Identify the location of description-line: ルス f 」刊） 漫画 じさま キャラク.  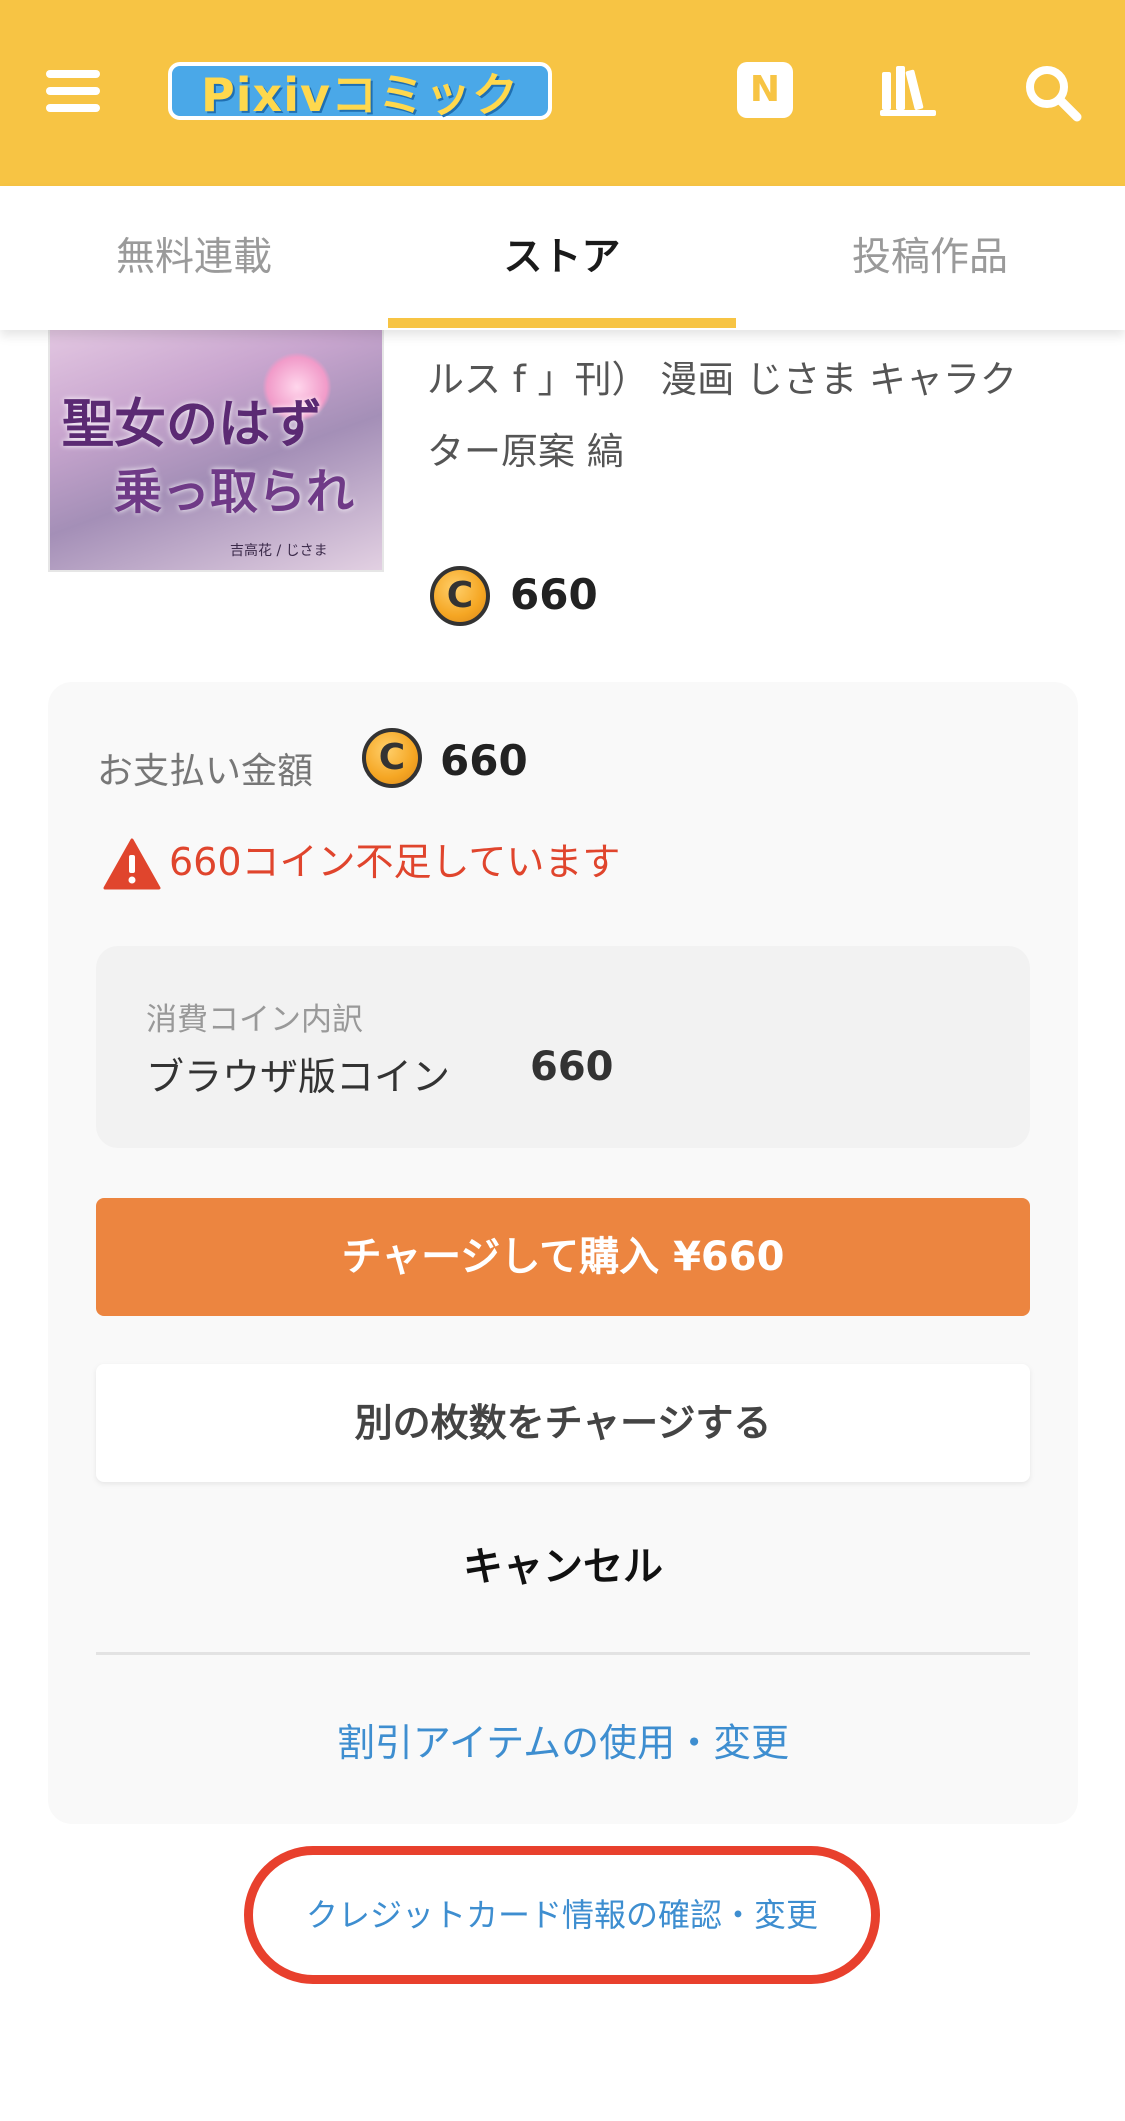
(722, 379).